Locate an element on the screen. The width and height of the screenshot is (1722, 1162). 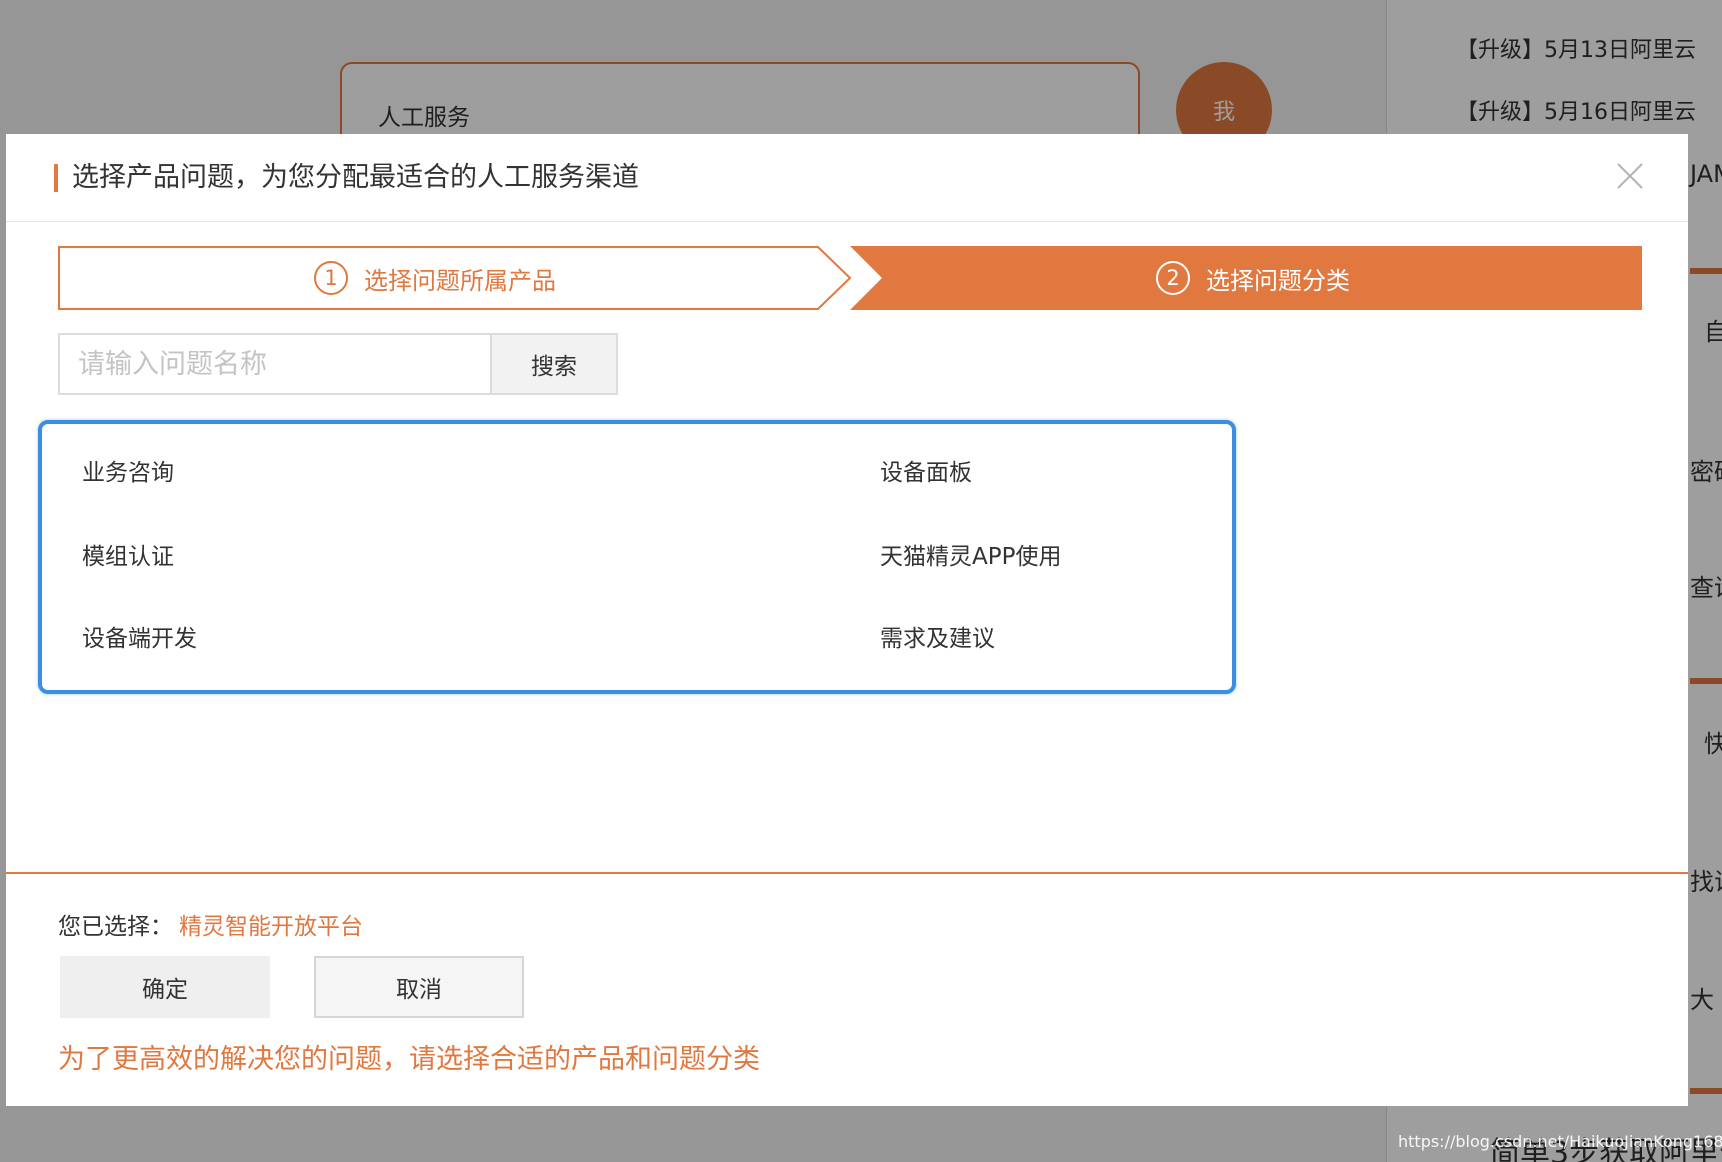
selected-label: 您已选择： is located at coordinates (115, 927).